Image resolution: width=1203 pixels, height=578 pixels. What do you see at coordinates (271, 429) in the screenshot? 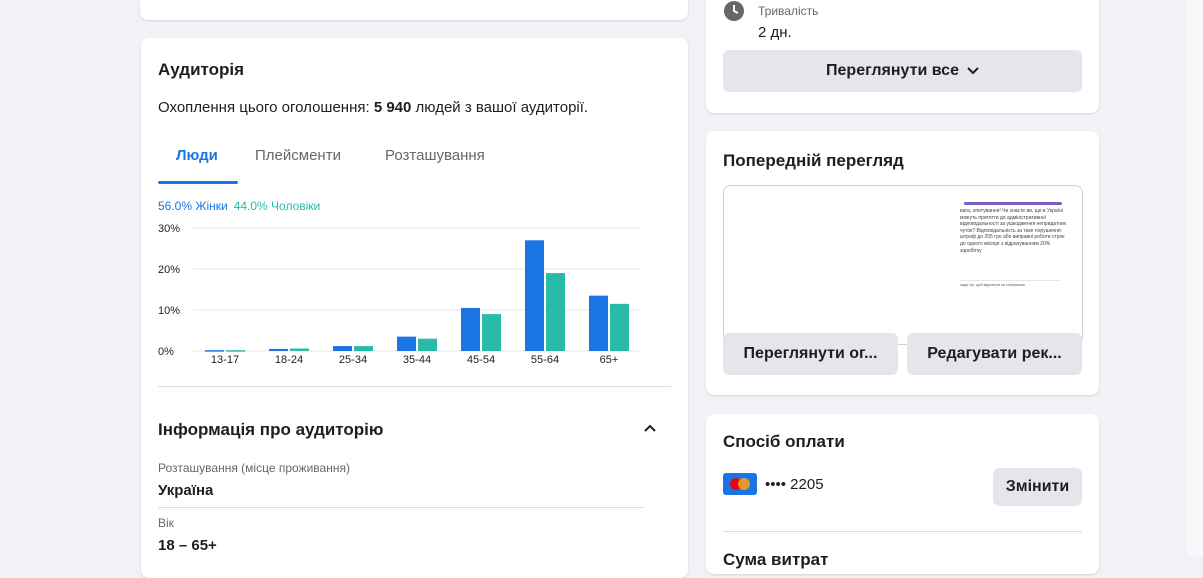
I see `audience-info-title: Інформація про аудиторію` at bounding box center [271, 429].